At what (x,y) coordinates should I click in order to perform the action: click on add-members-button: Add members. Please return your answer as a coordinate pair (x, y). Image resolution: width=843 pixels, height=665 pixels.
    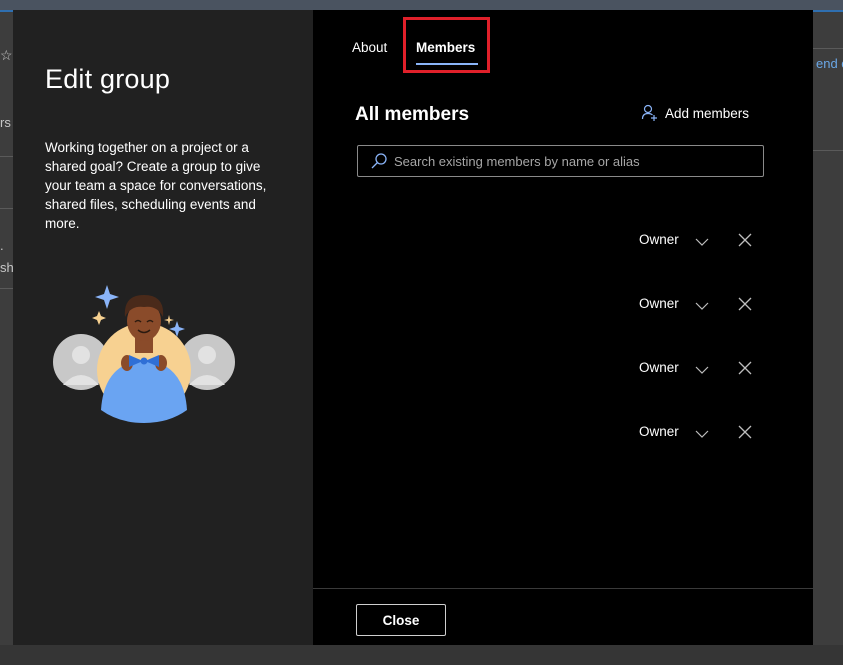
    Looking at the image, I should click on (695, 113).